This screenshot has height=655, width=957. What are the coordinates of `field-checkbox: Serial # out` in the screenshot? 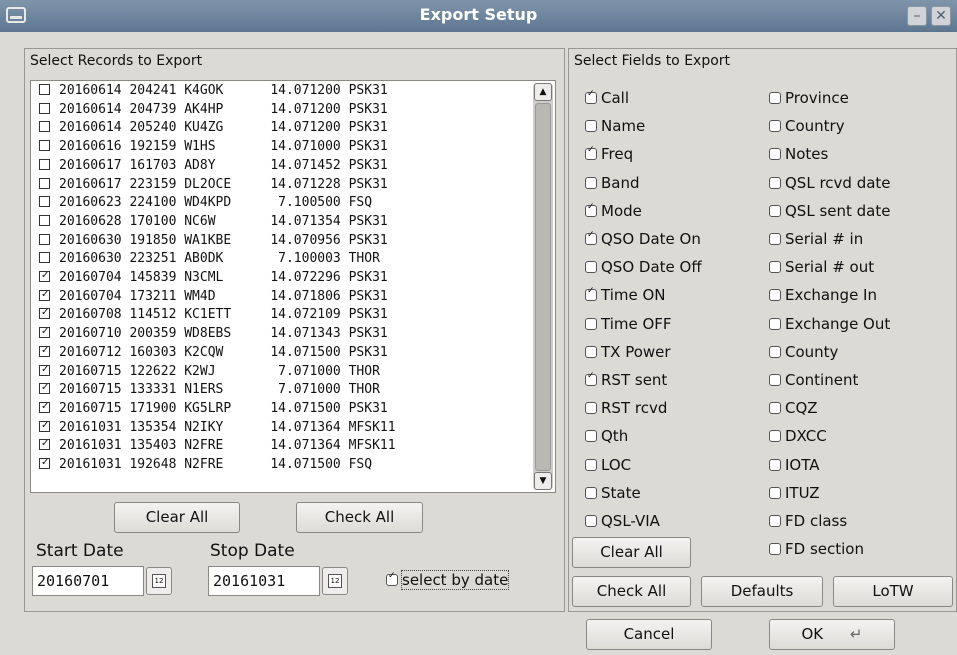 It's located at (821, 267).